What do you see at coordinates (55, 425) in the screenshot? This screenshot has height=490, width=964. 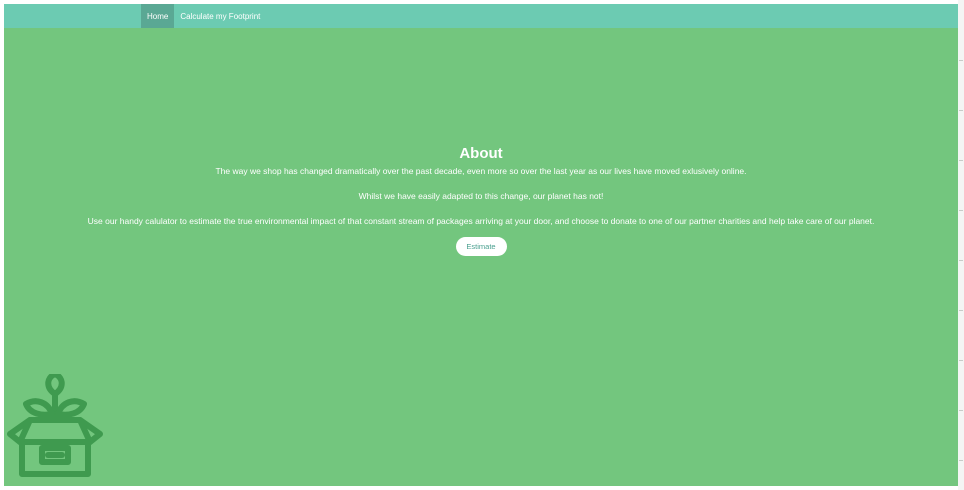 I see `plant-box-icon` at bounding box center [55, 425].